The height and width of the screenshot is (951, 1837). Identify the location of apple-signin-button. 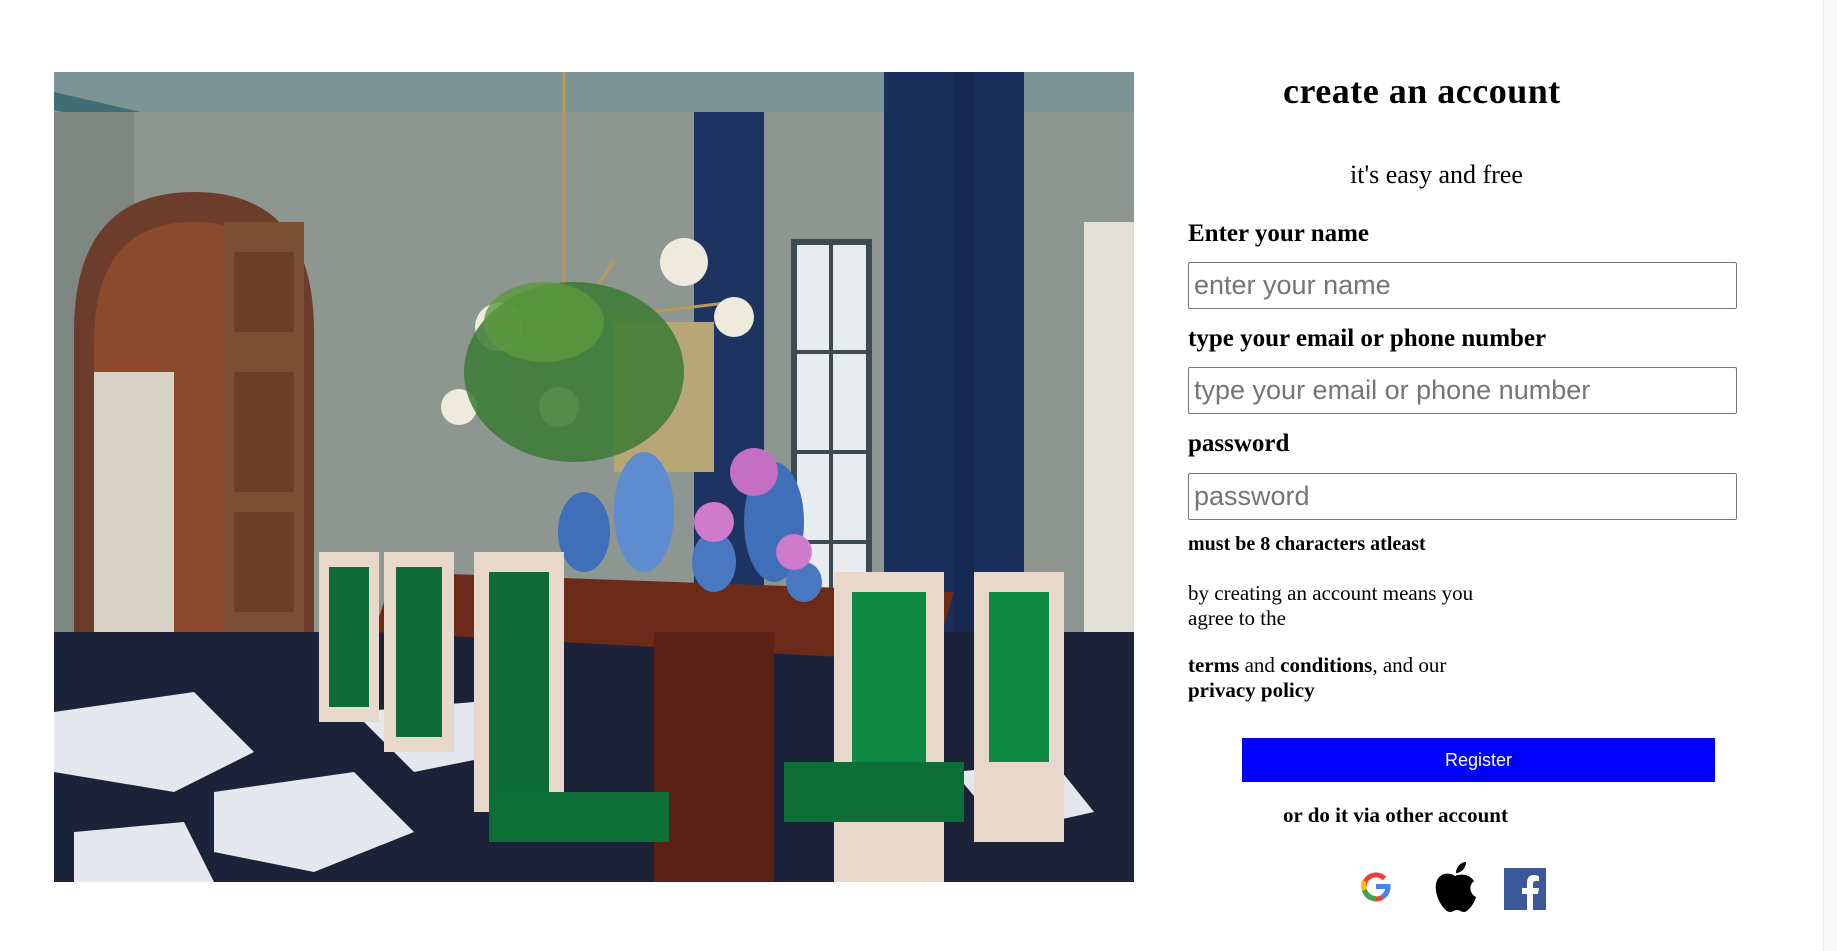
(1455, 887).